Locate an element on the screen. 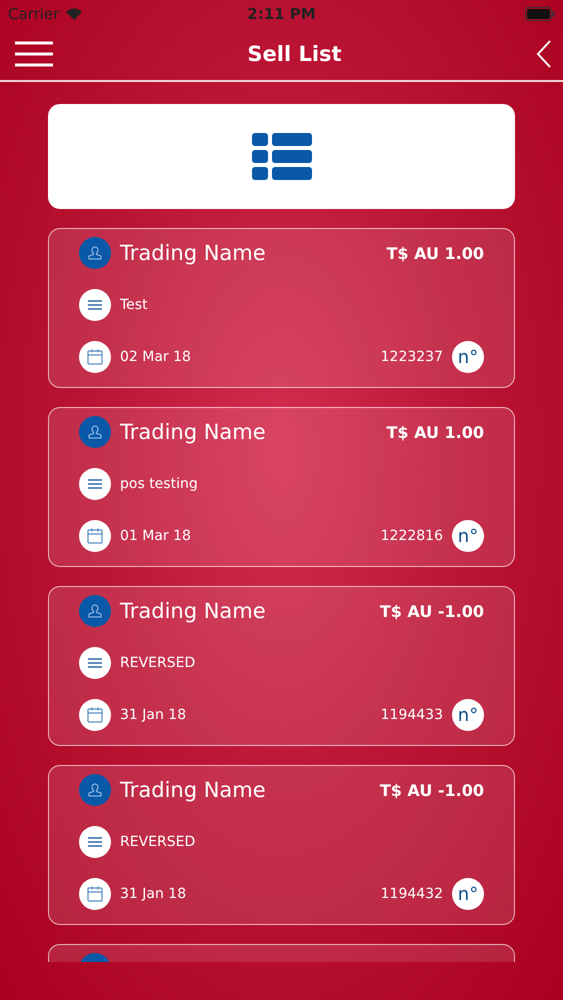 This screenshot has width=563, height=1000. sale-note: pos testing is located at coordinates (159, 484).